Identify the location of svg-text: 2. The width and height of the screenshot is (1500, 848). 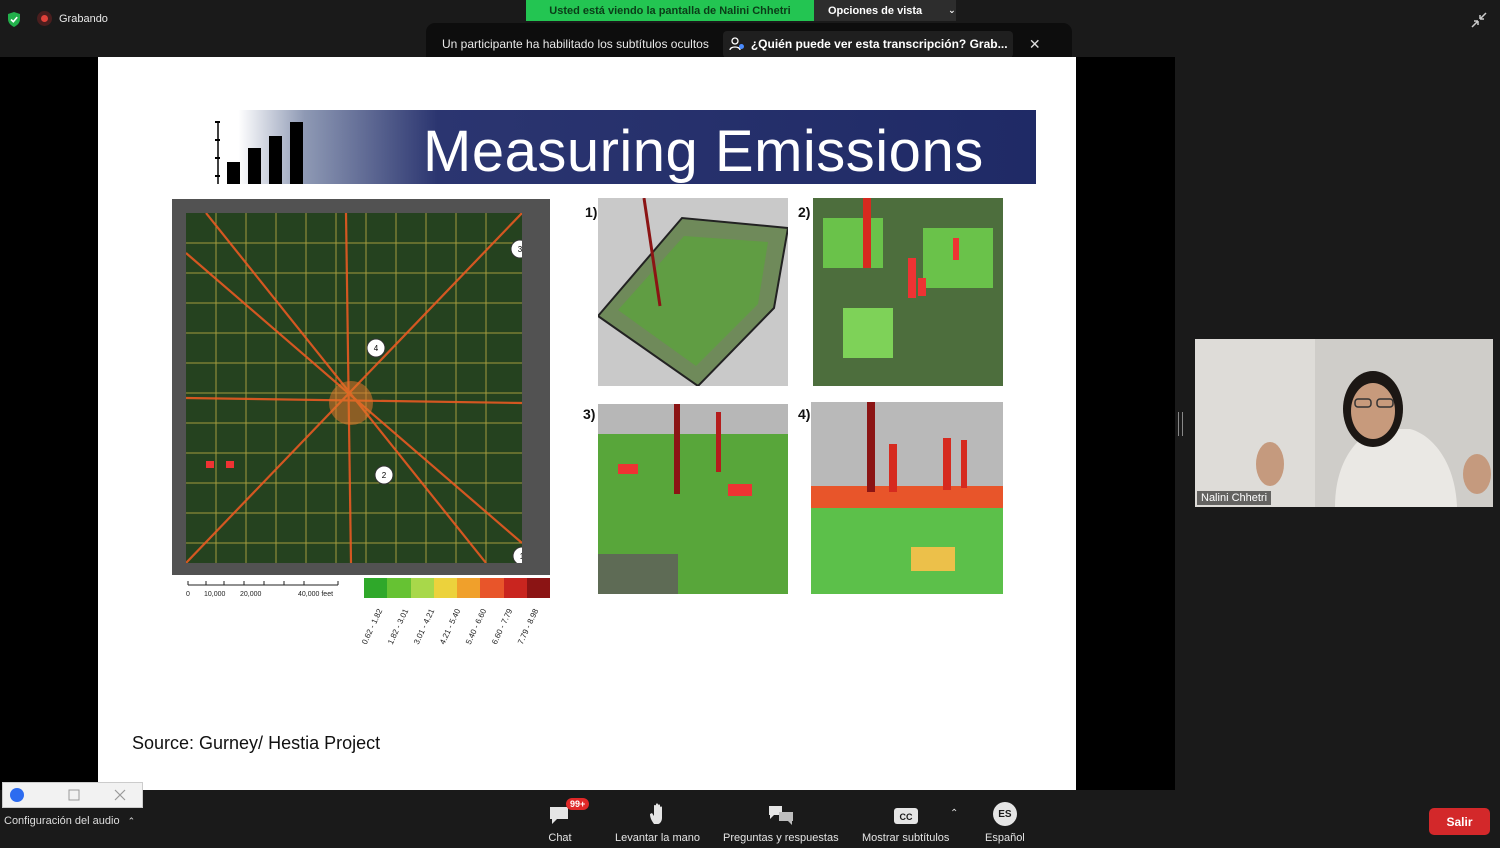
(384, 475).